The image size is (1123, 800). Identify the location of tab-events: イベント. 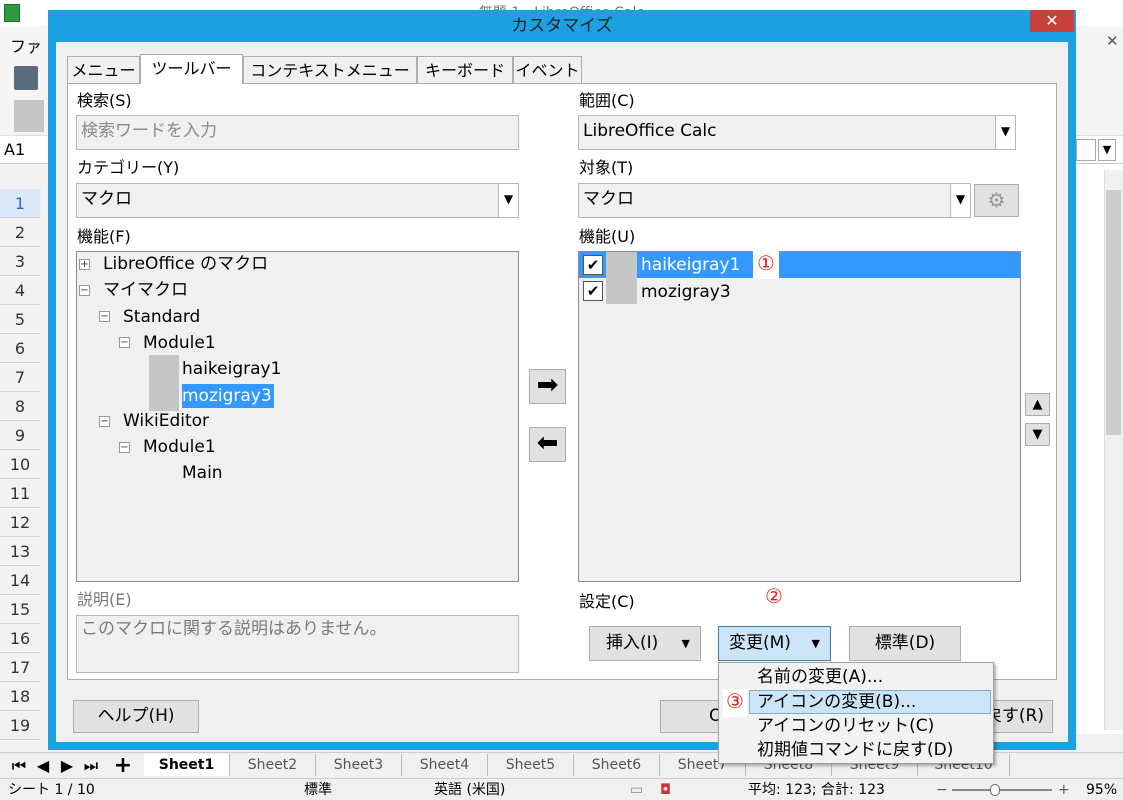
(547, 69).